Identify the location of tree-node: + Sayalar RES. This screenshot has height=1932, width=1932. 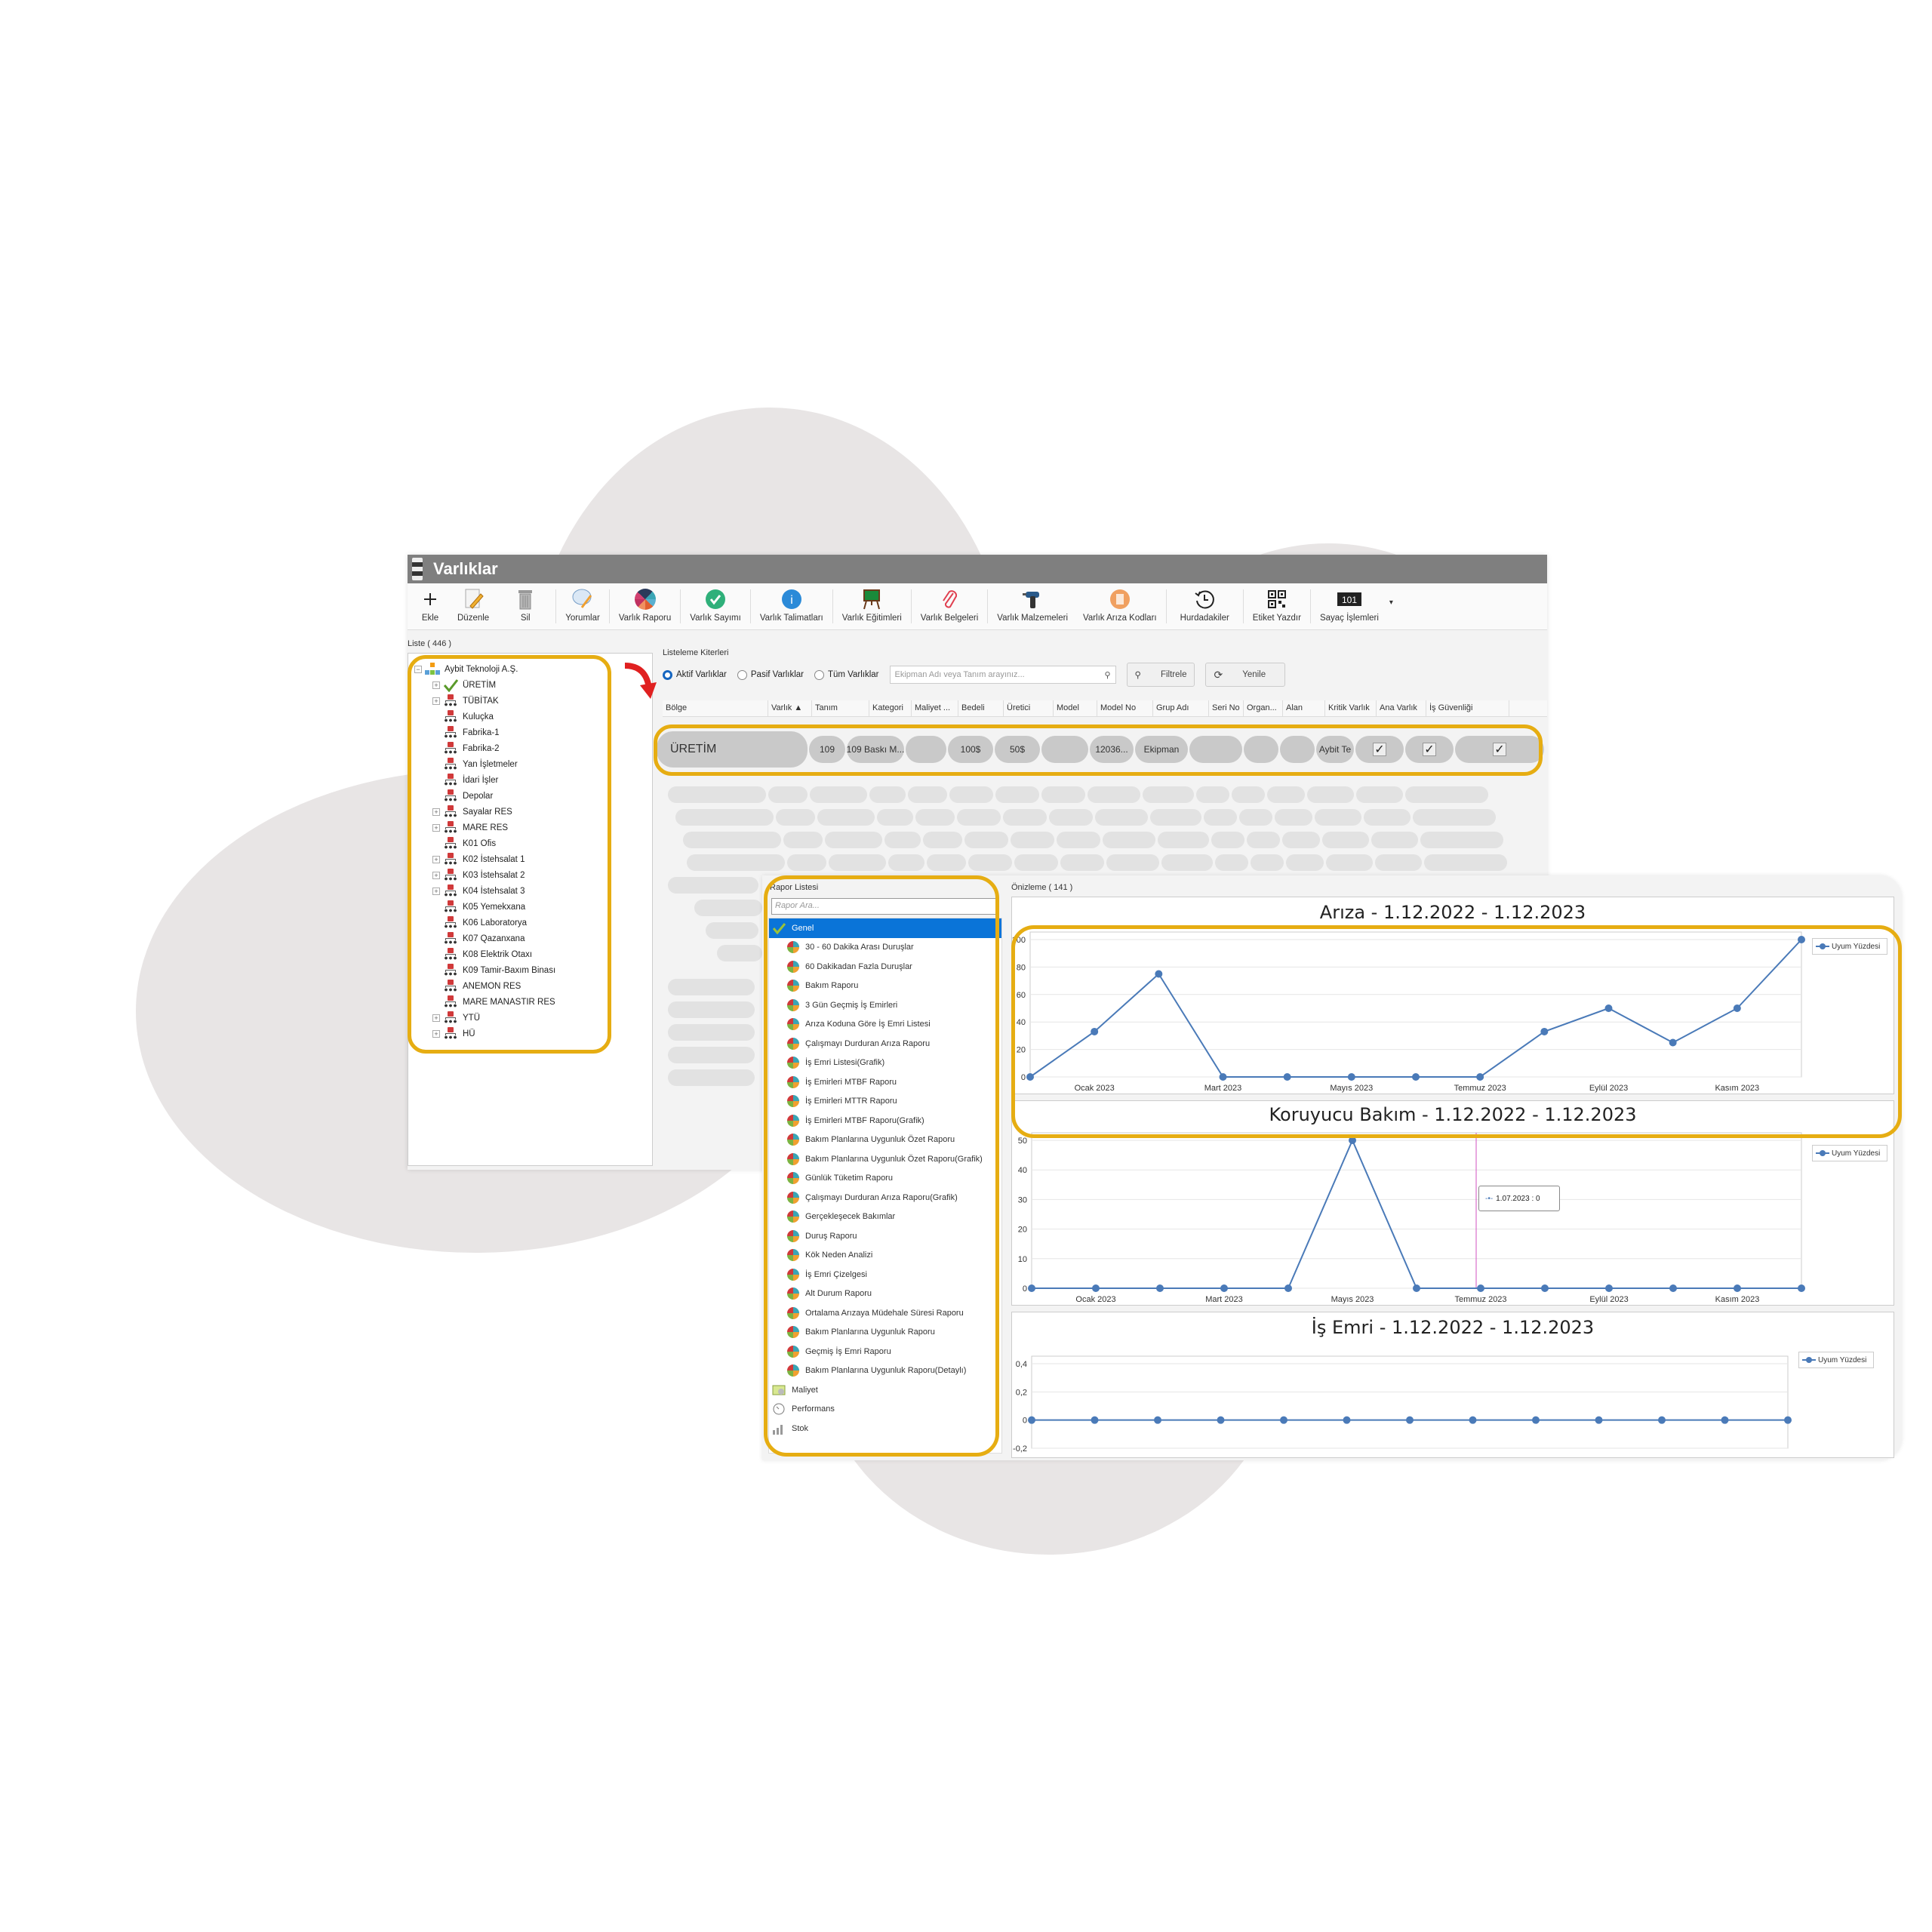
(484, 812).